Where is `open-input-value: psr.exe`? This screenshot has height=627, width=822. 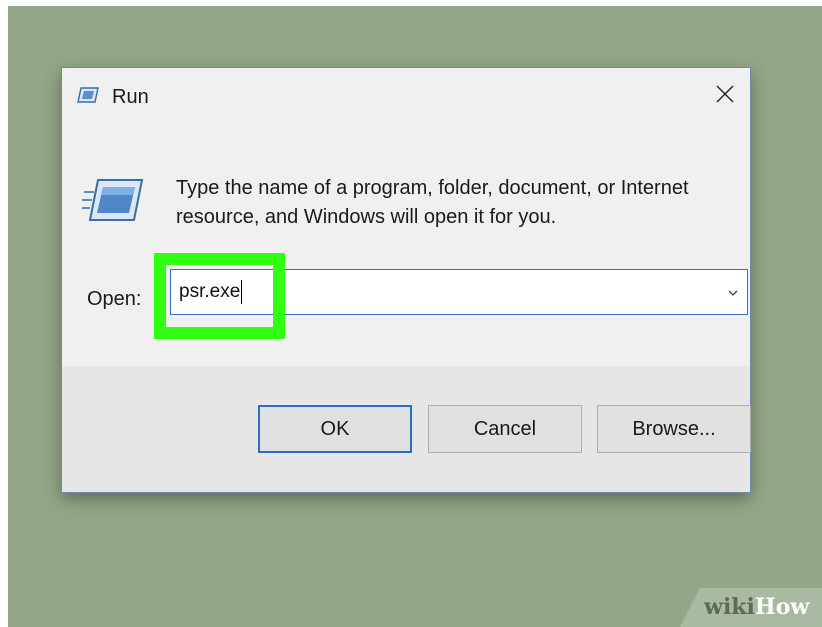
open-input-value: psr.exe is located at coordinates (210, 291).